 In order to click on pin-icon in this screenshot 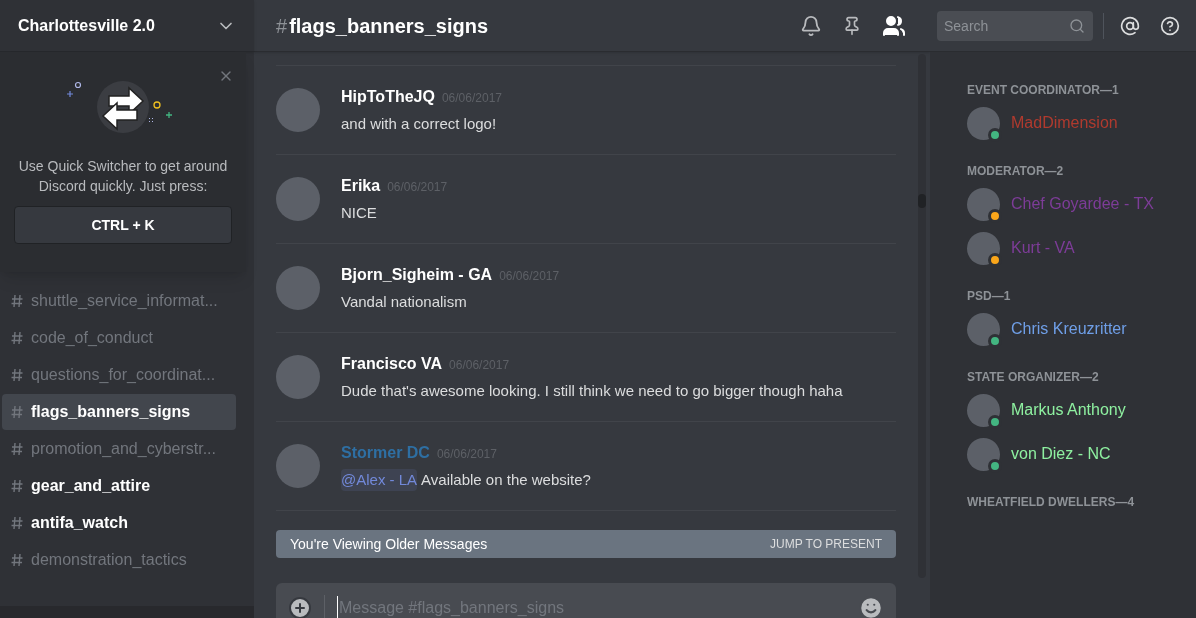, I will do `click(852, 25)`.